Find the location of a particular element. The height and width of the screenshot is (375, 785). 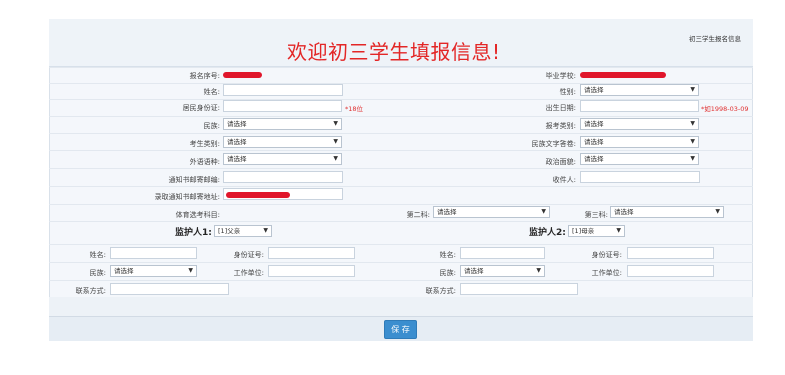

spacer-band is located at coordinates (401, 307).